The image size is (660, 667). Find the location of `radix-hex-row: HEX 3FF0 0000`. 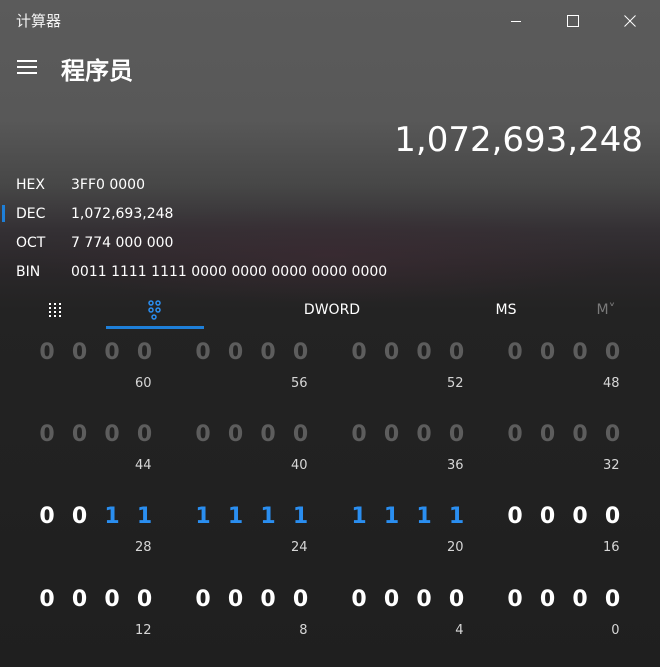

radix-hex-row: HEX 3FF0 0000 is located at coordinates (330, 184).